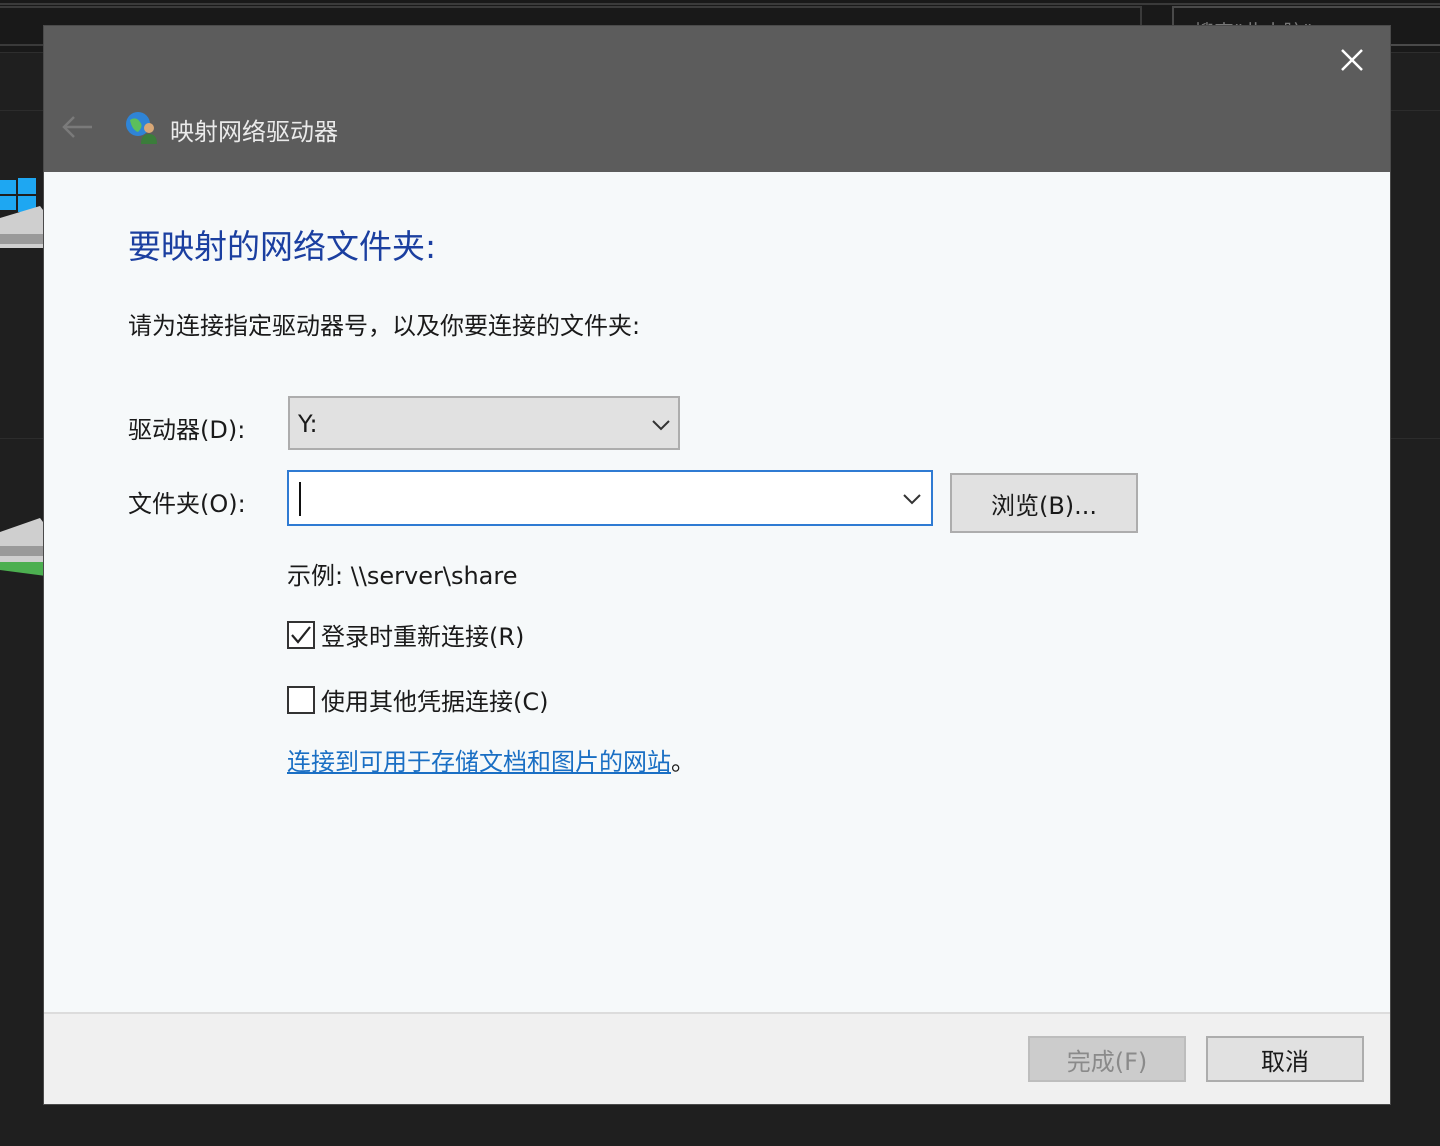 This screenshot has width=1440, height=1146. What do you see at coordinates (141, 128) in the screenshot?
I see `network-drive-app-icon` at bounding box center [141, 128].